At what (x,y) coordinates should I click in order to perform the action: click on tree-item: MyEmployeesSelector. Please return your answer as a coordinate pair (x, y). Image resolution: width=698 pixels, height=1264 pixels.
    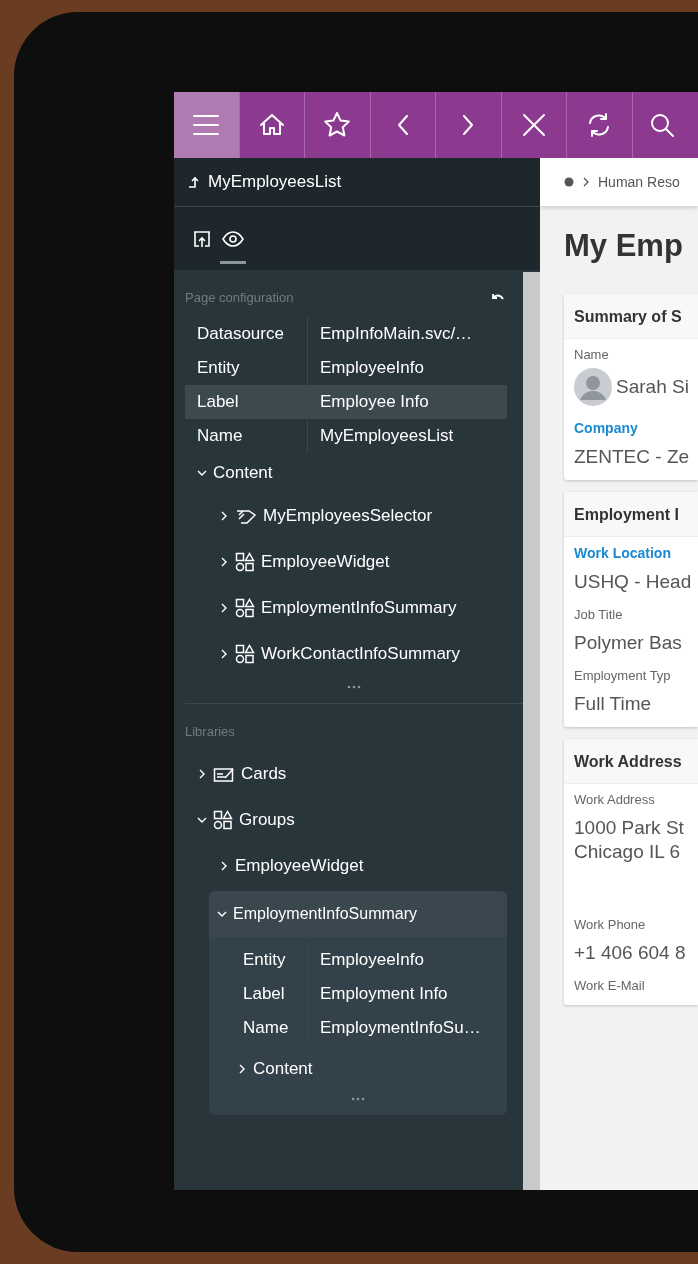
    Looking at the image, I should click on (348, 516).